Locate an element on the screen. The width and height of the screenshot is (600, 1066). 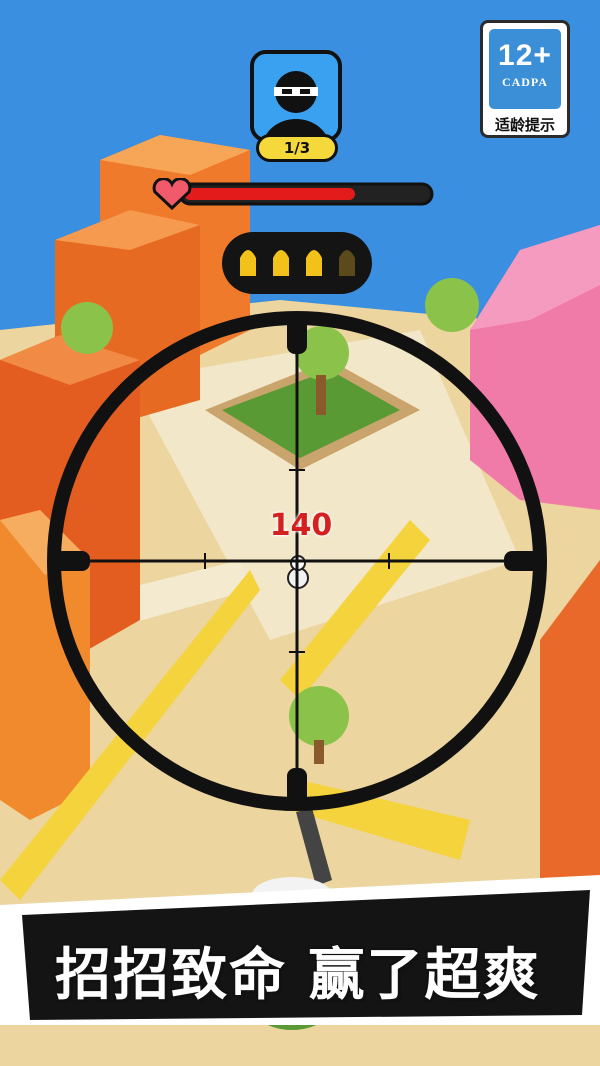
masked-thief-icon is located at coordinates (296, 96).